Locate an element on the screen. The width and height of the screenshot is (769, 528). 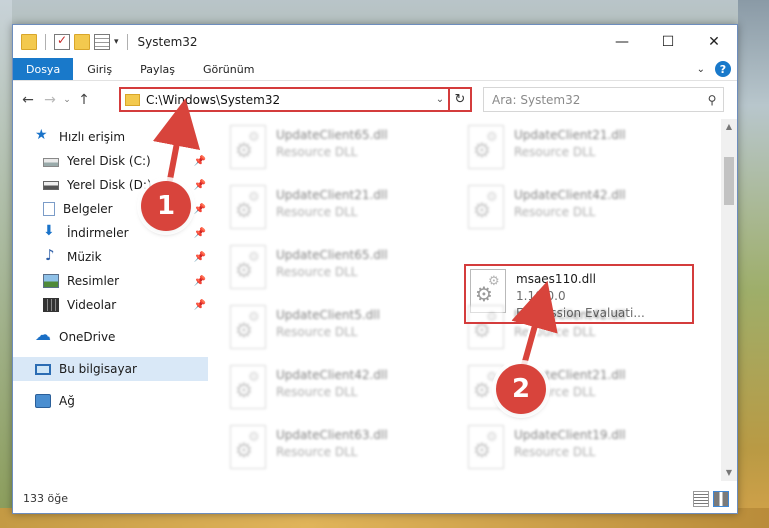
ribbon-right-controls: ⌄ ? is located at coordinates (714, 69).